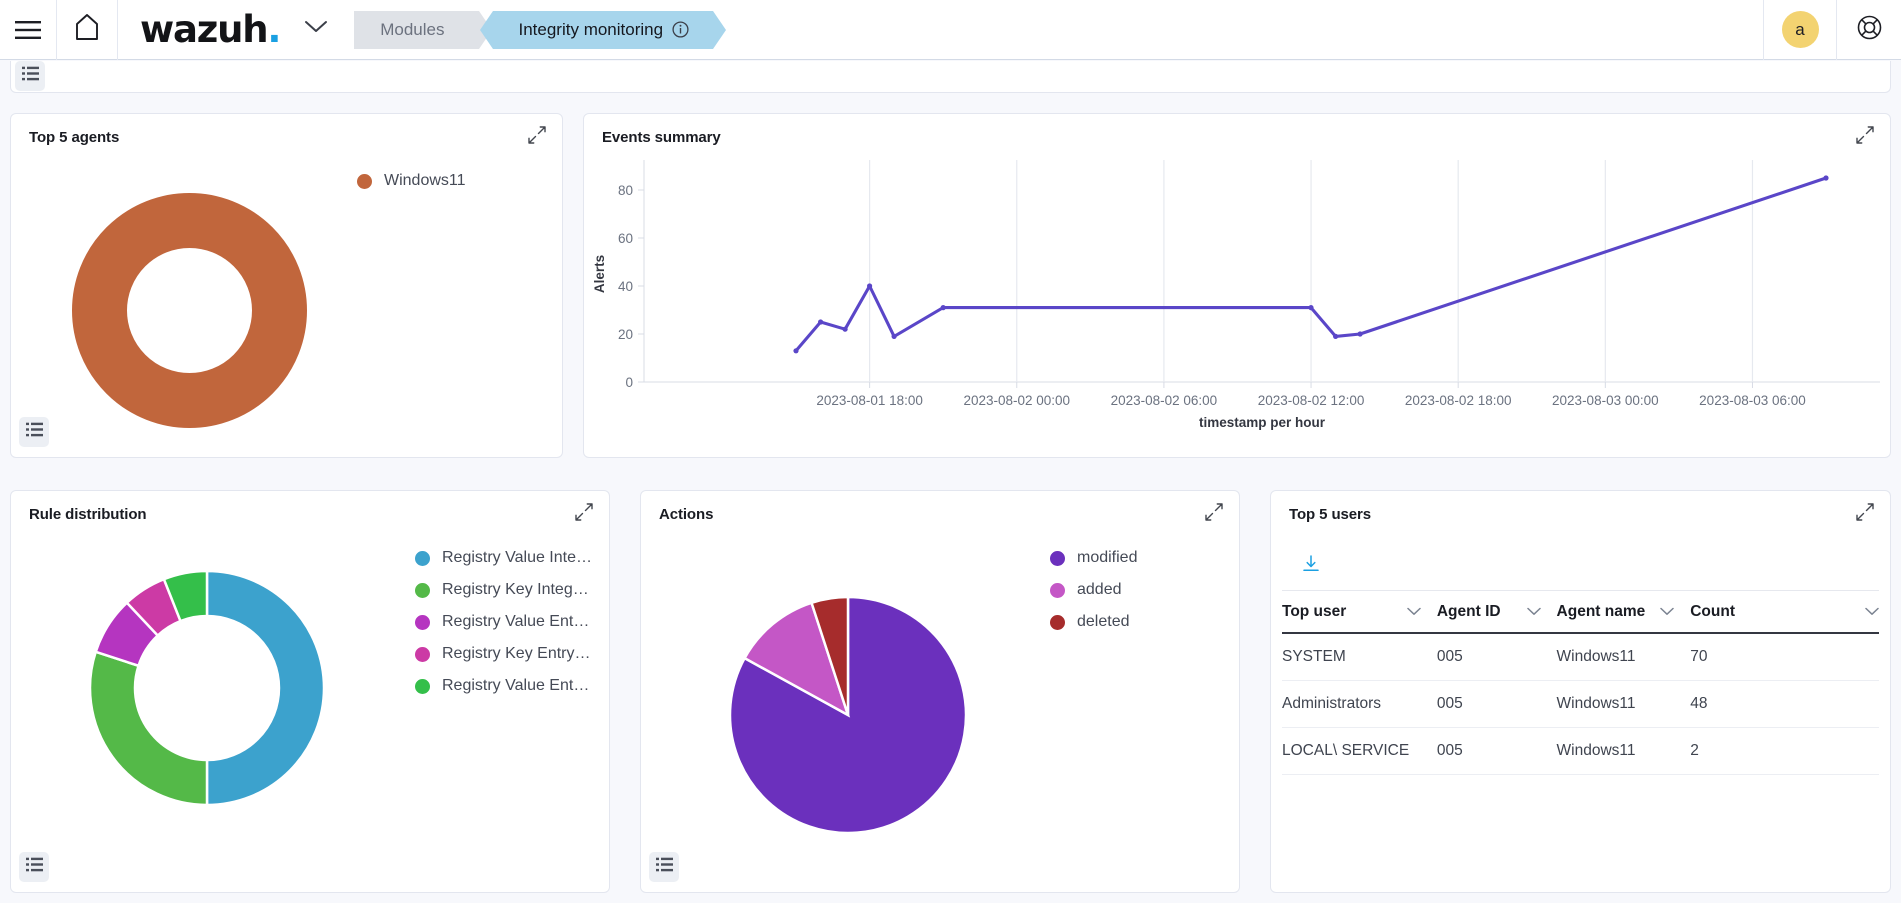  What do you see at coordinates (1359, 751) in the screenshot?
I see `cell-top-user: LOCAL\ SERVICE` at bounding box center [1359, 751].